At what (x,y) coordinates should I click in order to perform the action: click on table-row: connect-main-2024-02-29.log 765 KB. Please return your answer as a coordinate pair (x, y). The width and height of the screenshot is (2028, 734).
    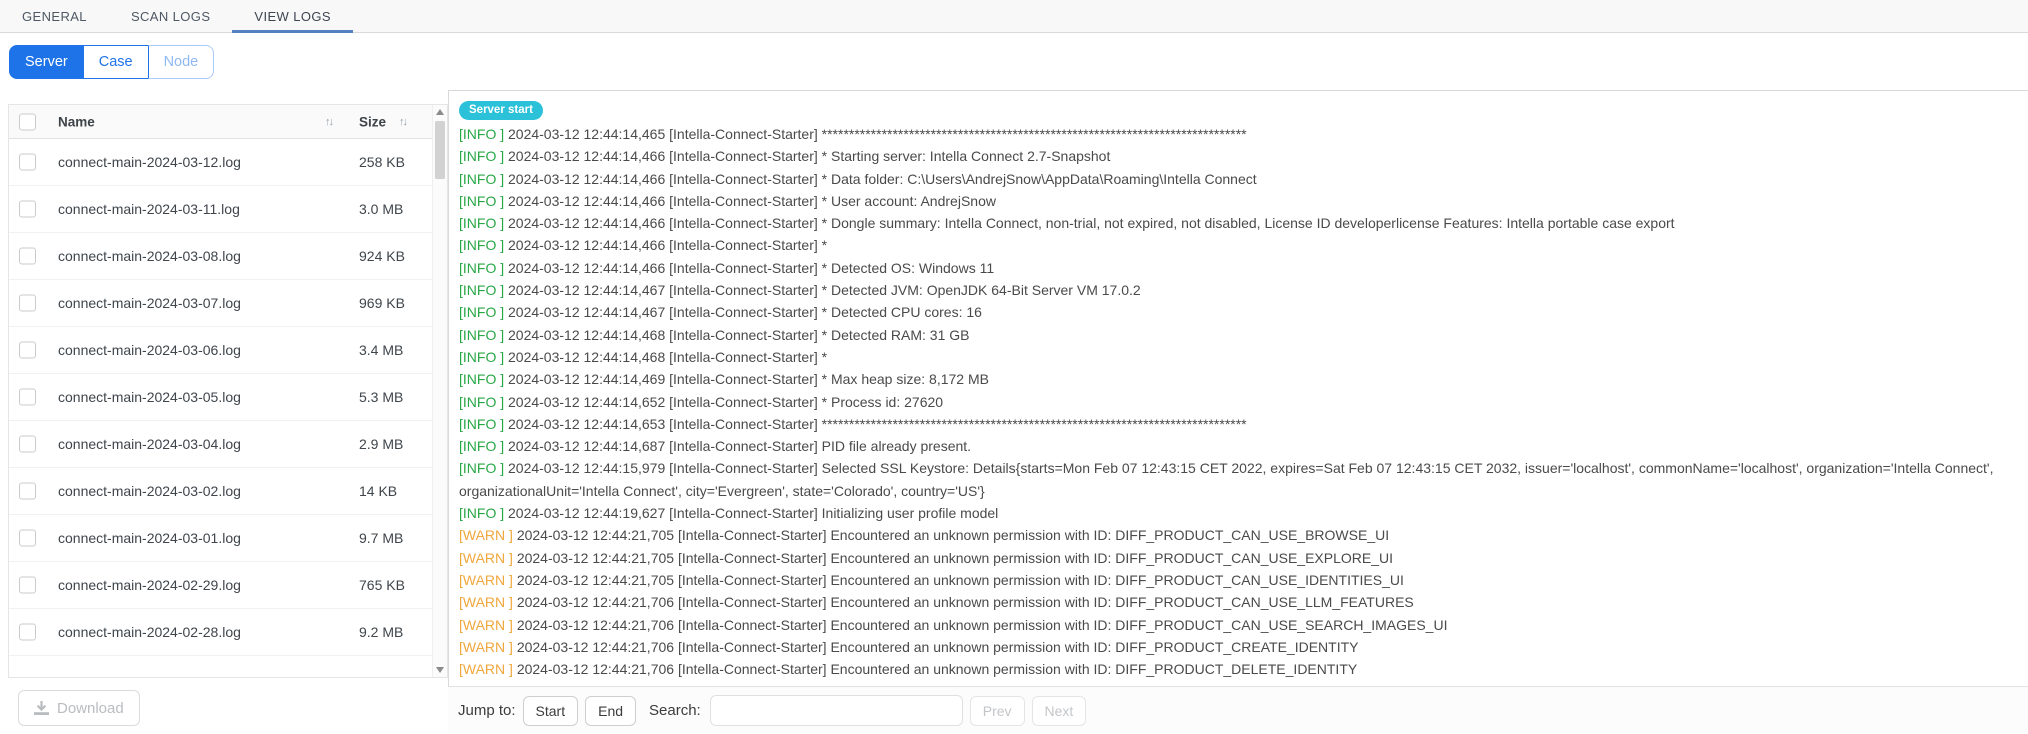
    Looking at the image, I should click on (228, 585).